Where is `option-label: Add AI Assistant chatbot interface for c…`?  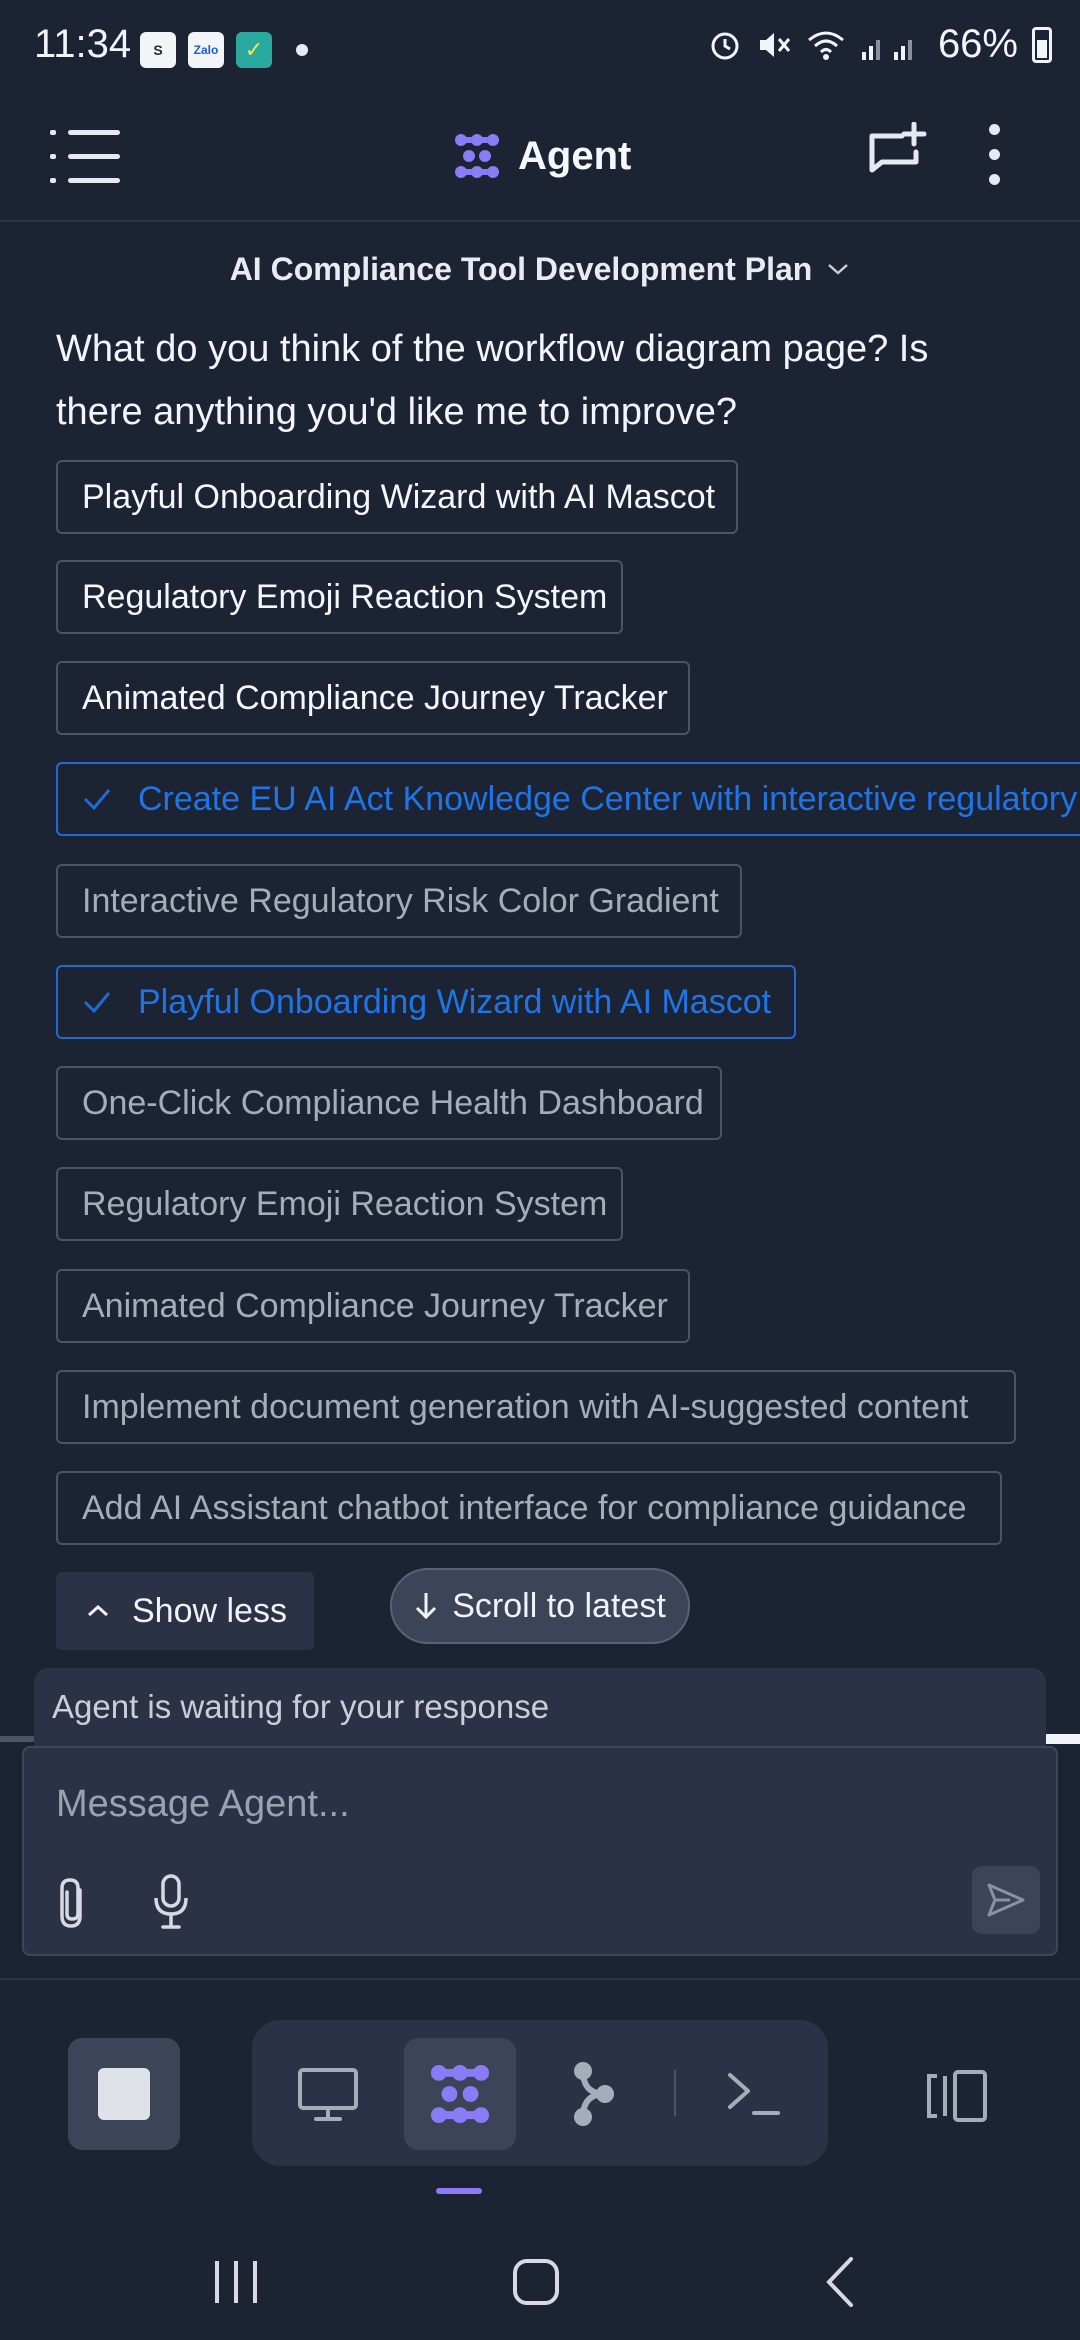
option-label: Add AI Assistant chatbot interface for c… is located at coordinates (524, 1507).